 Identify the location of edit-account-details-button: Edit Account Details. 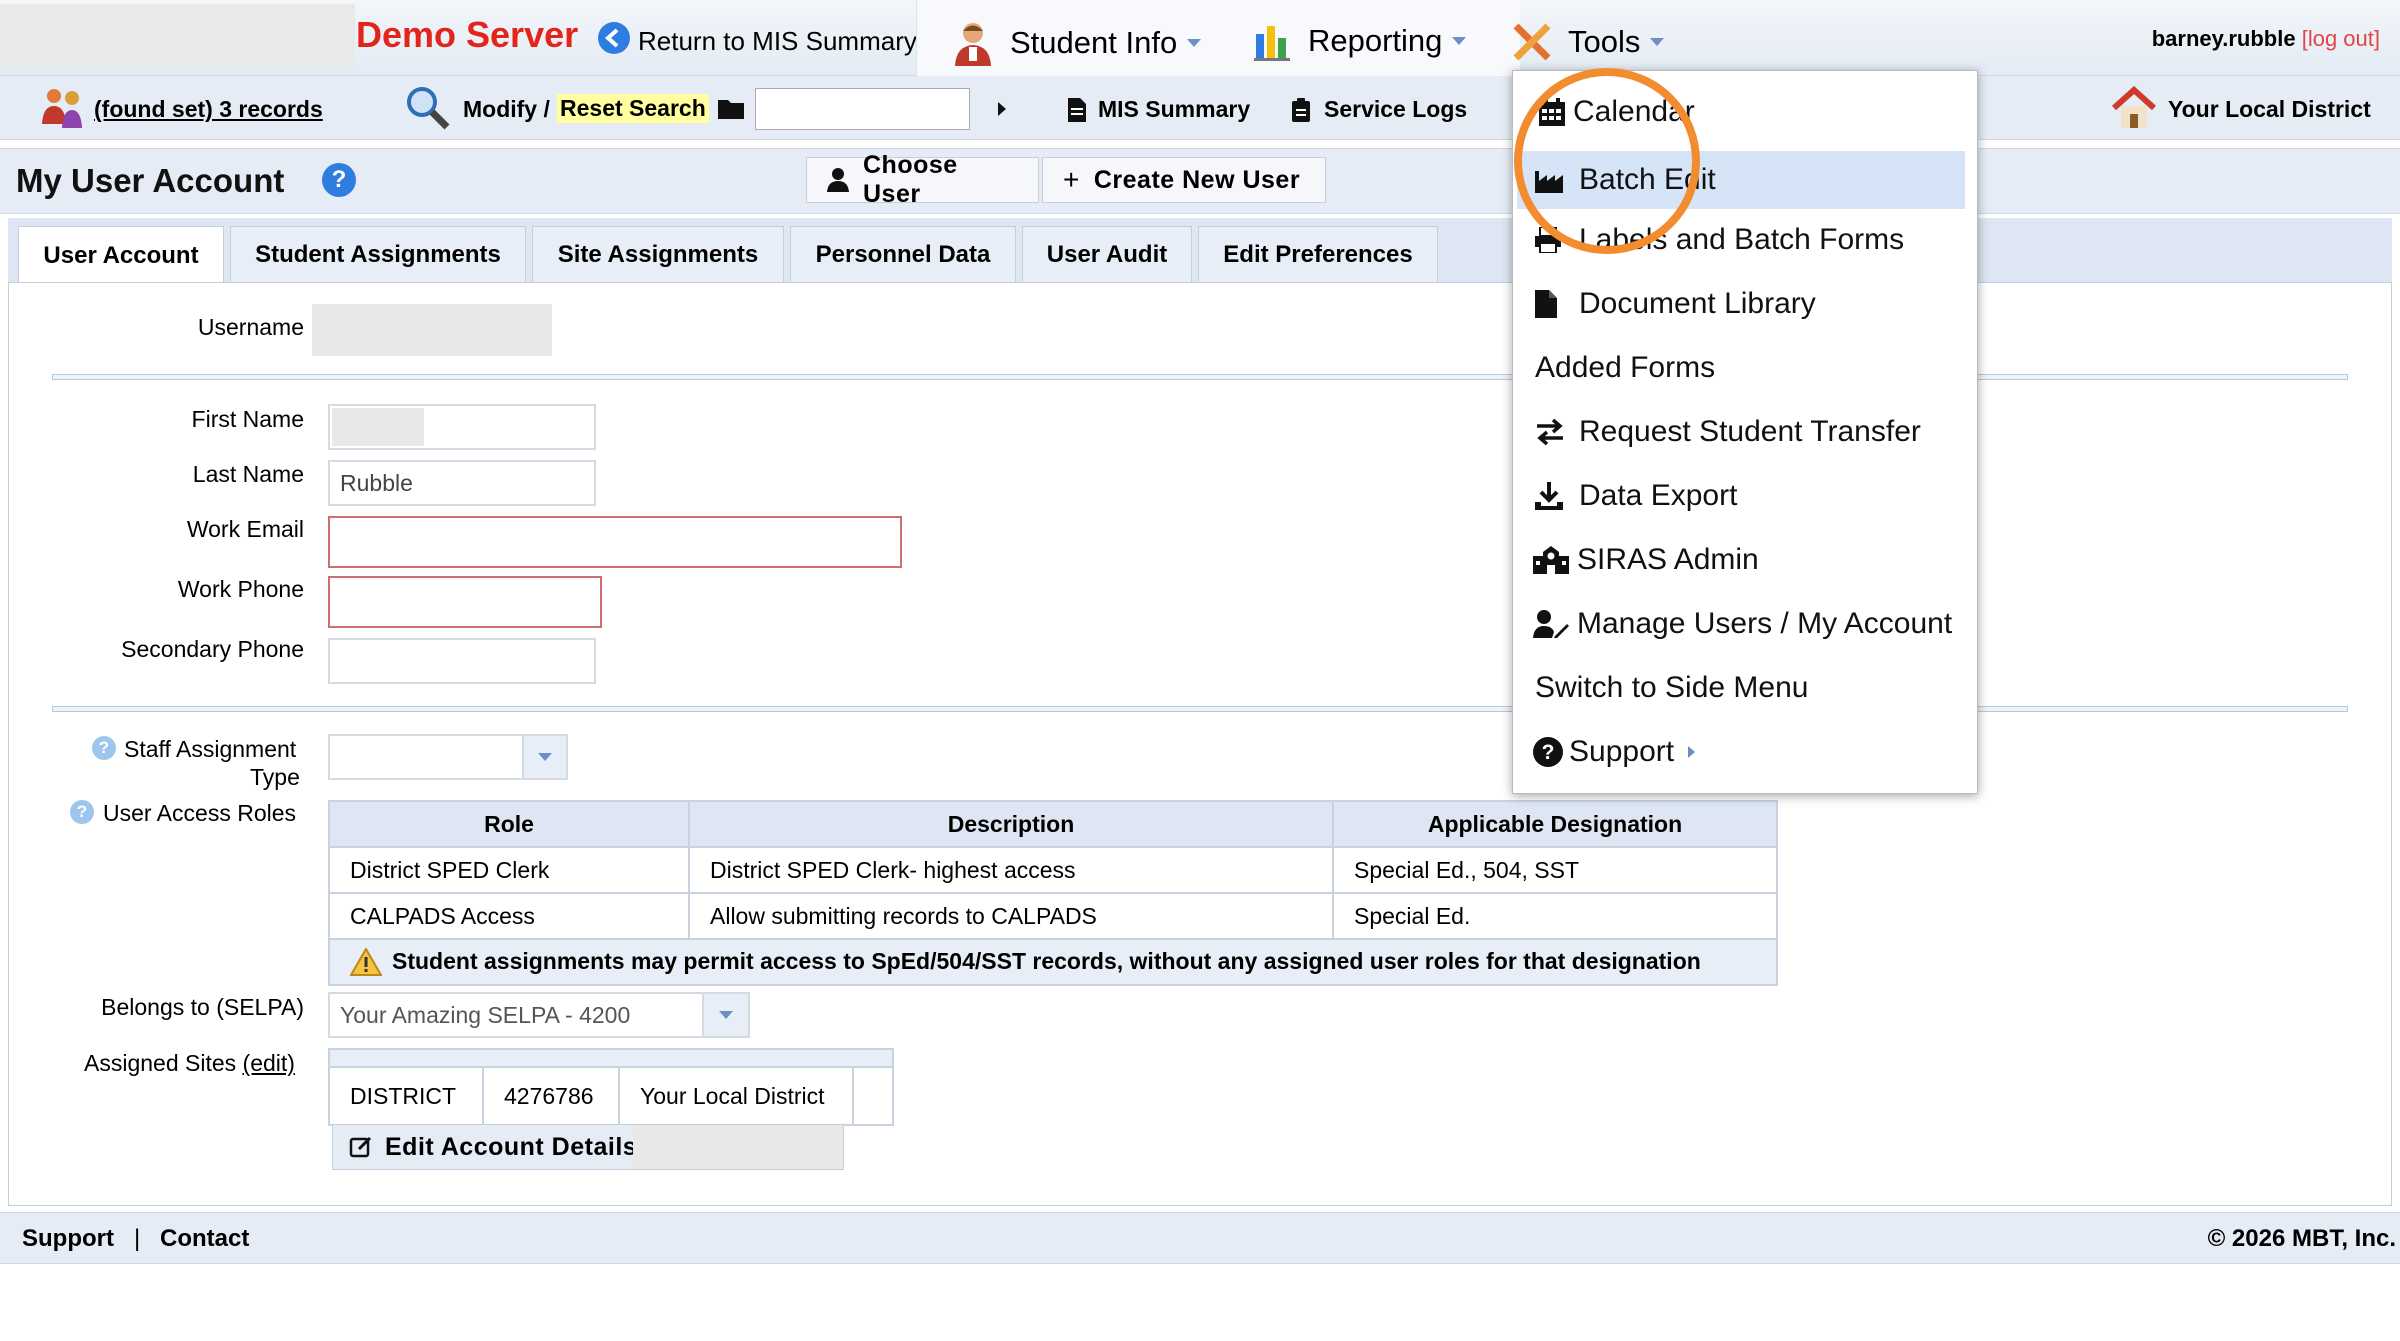
(588, 1147).